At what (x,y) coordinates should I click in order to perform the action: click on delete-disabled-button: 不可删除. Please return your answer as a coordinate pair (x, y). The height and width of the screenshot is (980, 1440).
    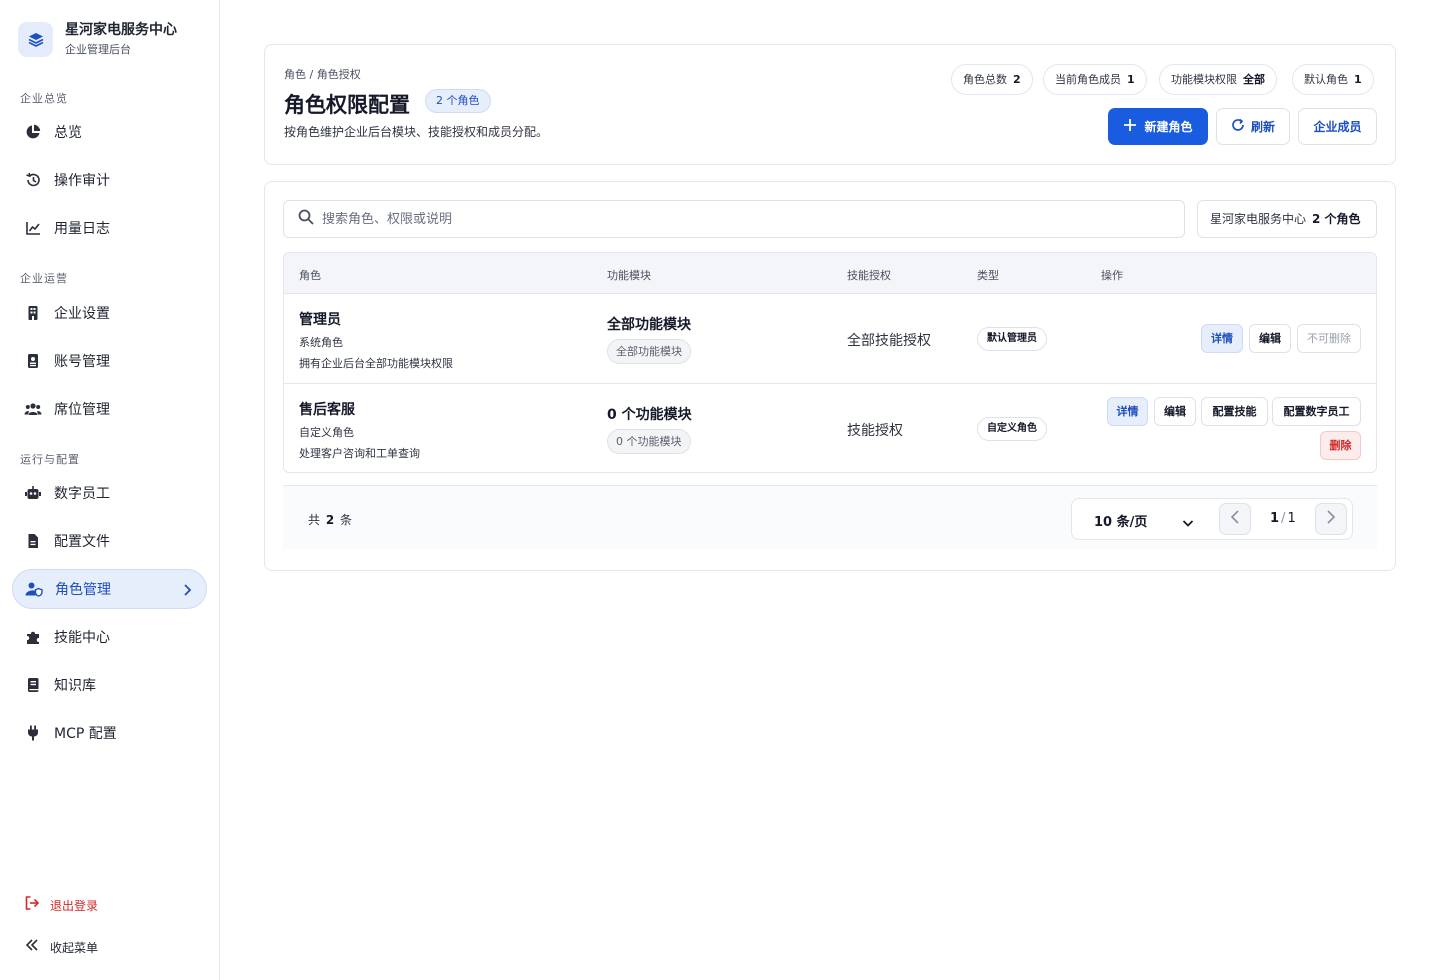
    Looking at the image, I should click on (1329, 338).